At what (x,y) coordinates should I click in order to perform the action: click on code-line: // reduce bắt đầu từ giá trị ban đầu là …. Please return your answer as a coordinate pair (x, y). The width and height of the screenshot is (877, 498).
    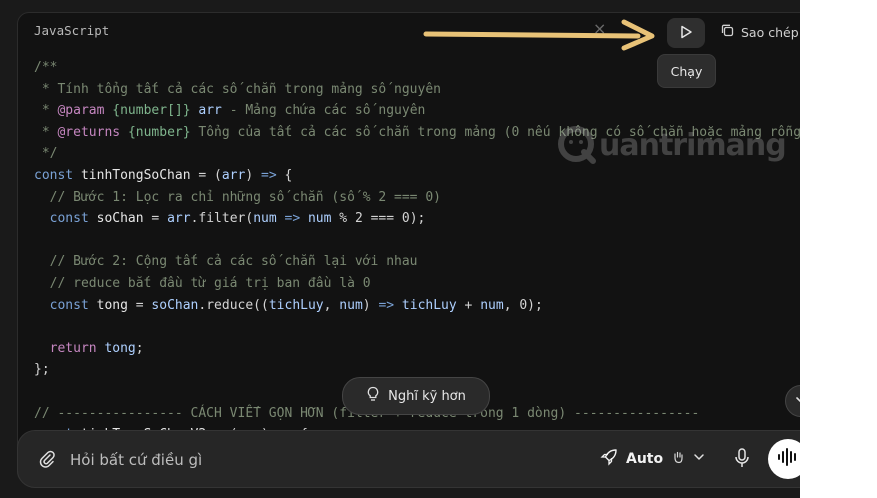
    Looking at the image, I should click on (417, 284).